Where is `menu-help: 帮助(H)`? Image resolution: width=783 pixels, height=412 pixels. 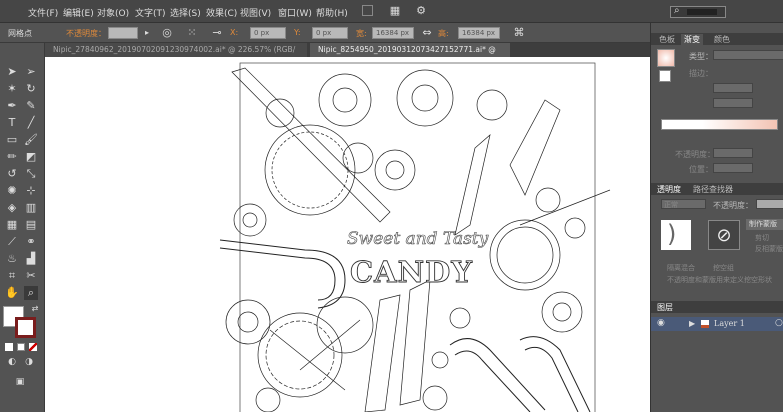 menu-help: 帮助(H) is located at coordinates (332, 12).